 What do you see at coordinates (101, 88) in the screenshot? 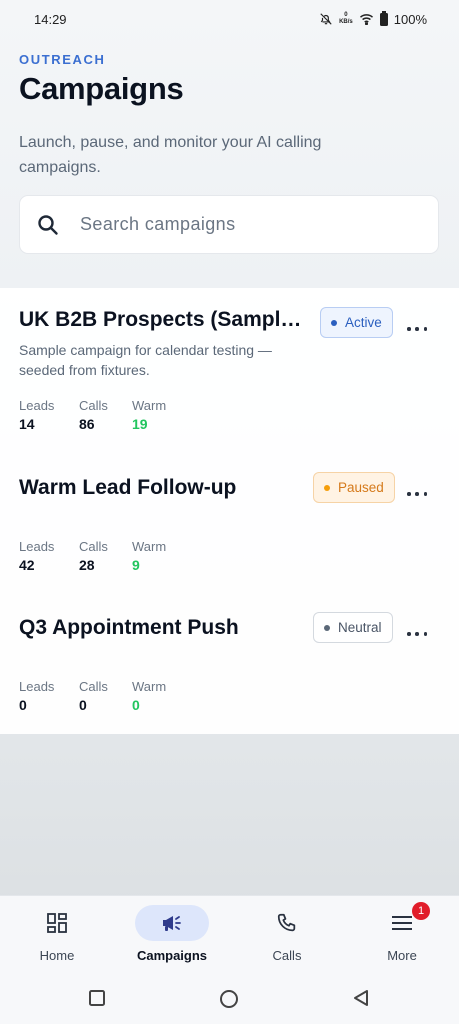
I see `page-title: Campaigns` at bounding box center [101, 88].